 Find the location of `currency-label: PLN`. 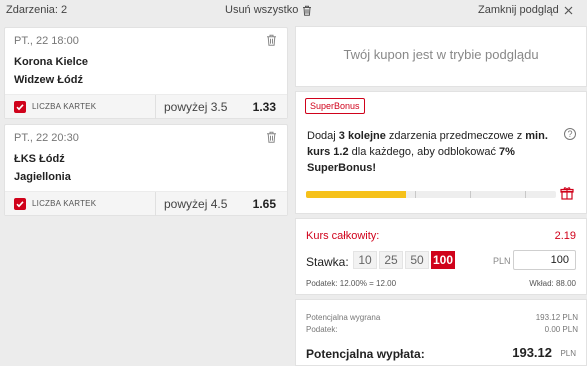

currency-label: PLN is located at coordinates (502, 261).